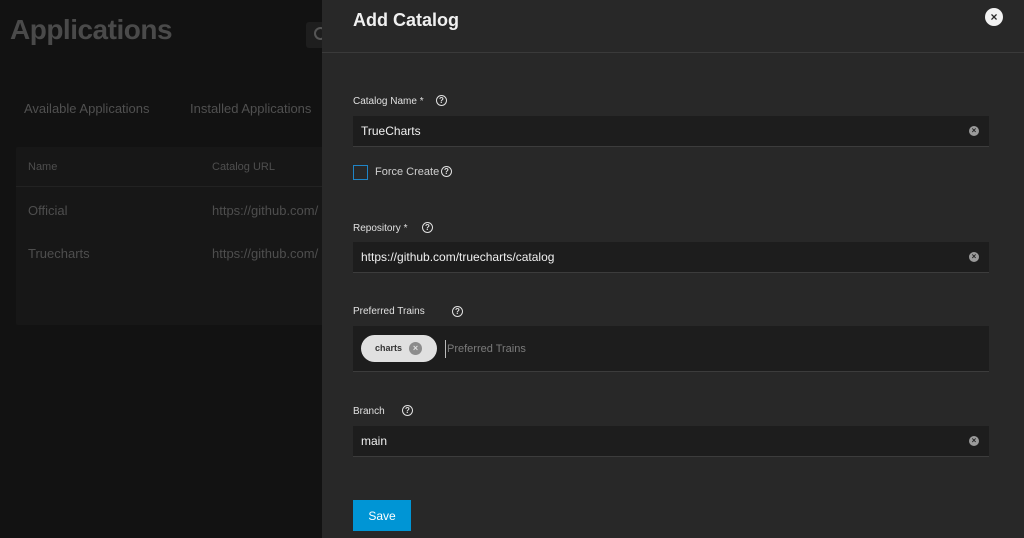 This screenshot has width=1024, height=538. Describe the element at coordinates (91, 29) in the screenshot. I see `page-title: Applications` at that location.